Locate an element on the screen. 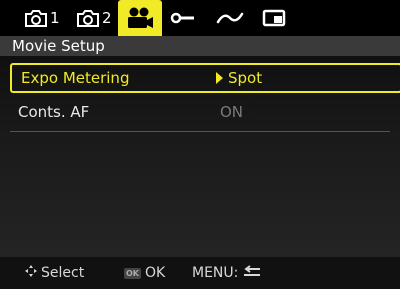 This screenshot has height=289, width=400. ok-hint: OK OK is located at coordinates (144, 273).